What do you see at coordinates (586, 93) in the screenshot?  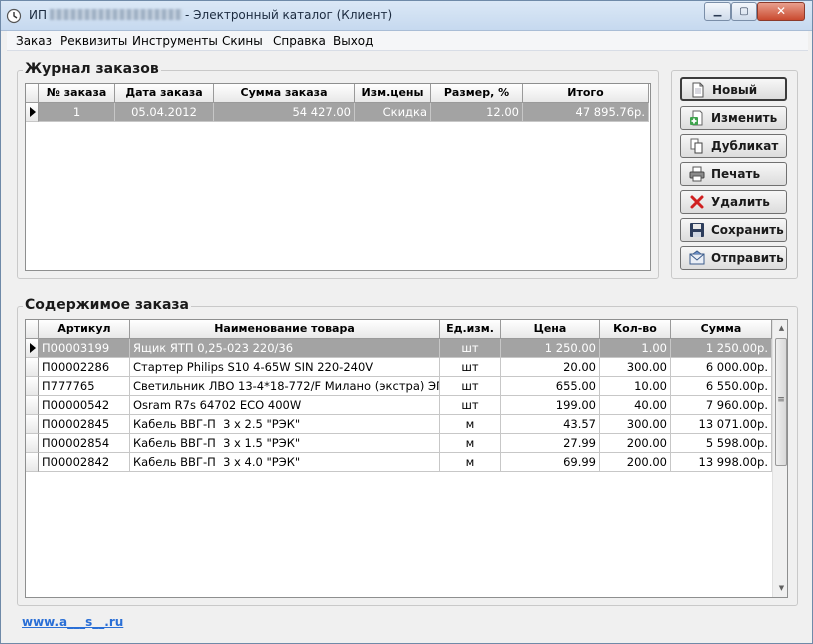 I see `col-total: Итого` at bounding box center [586, 93].